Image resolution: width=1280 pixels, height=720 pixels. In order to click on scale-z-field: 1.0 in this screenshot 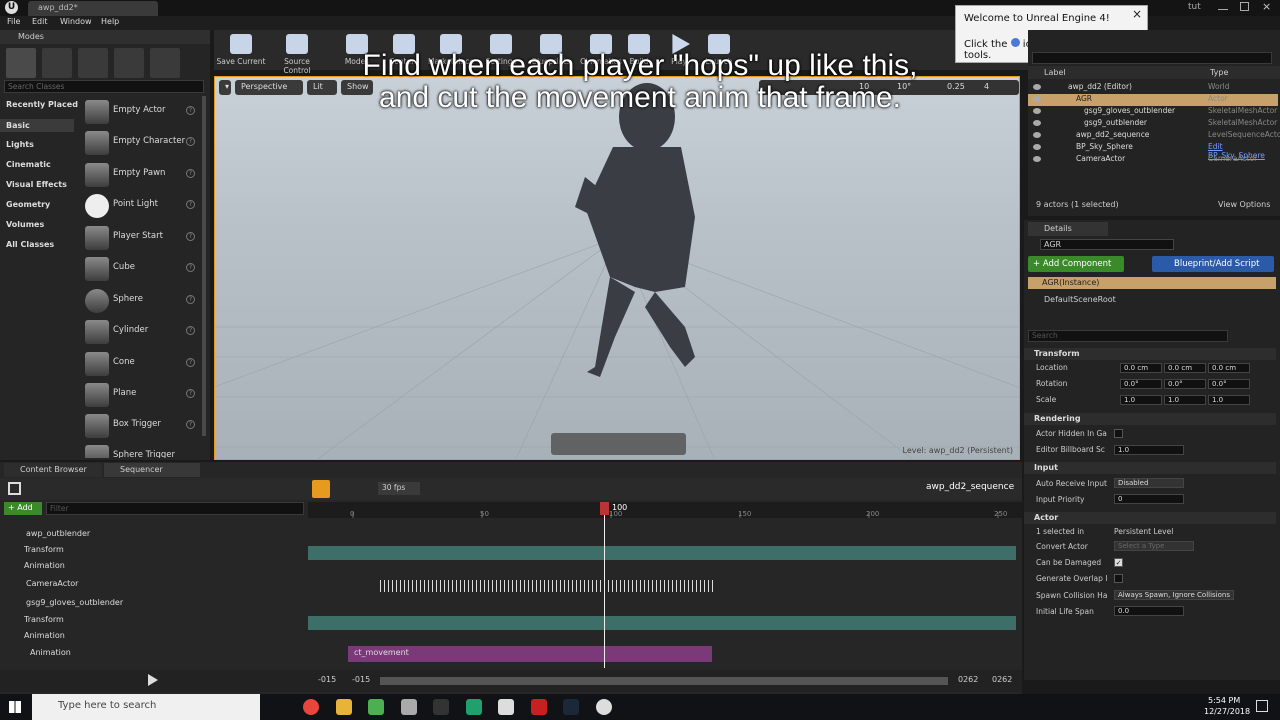, I will do `click(1229, 400)`.